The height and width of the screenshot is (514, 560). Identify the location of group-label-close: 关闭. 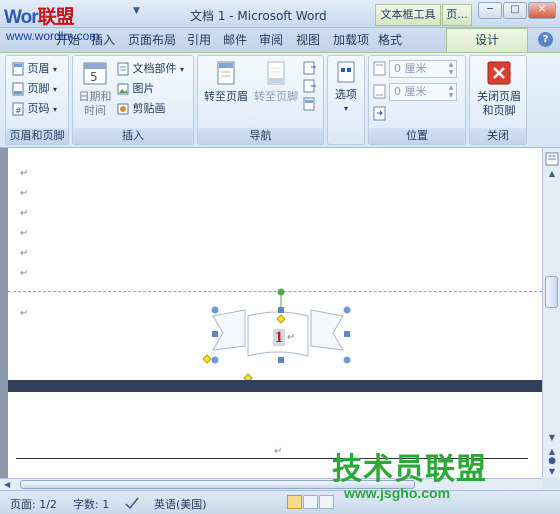
(498, 136).